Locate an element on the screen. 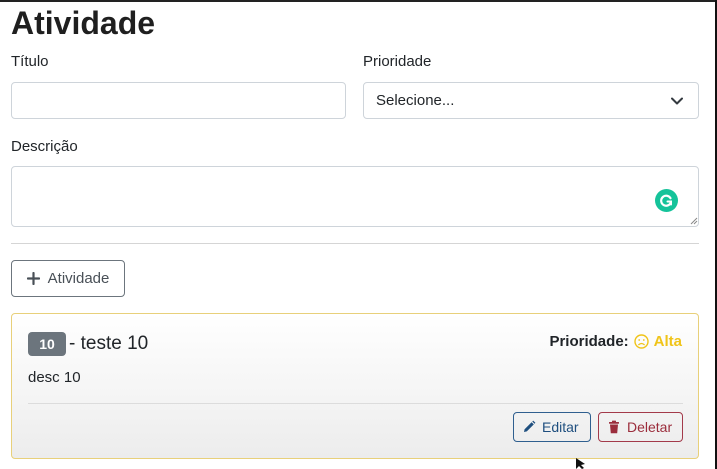  resize-handle-icon is located at coordinates (694, 221).